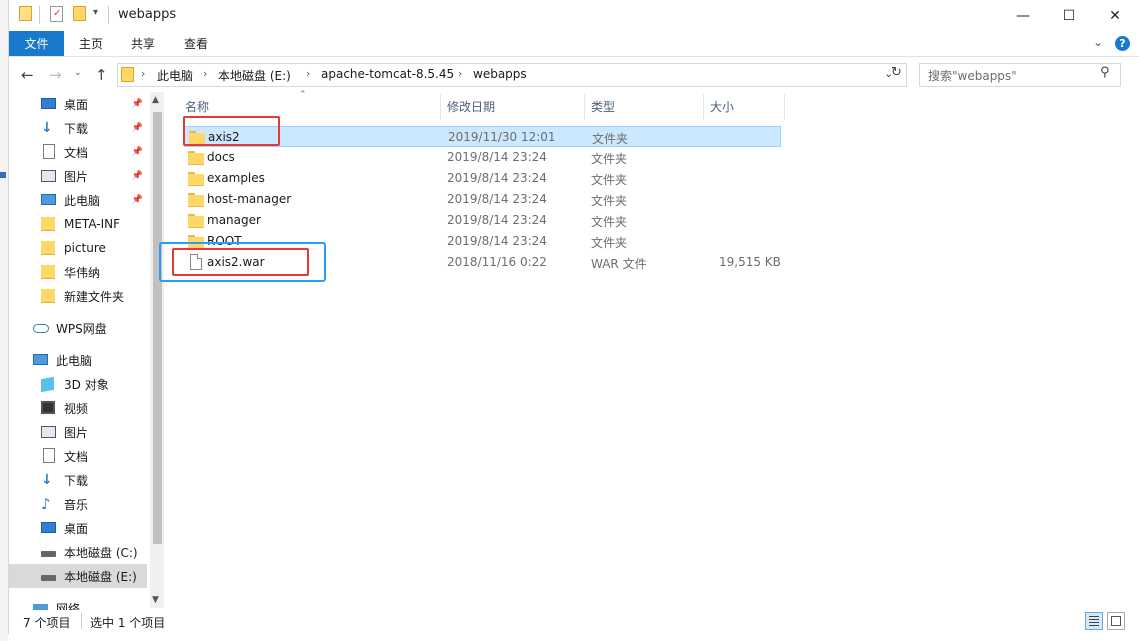 This screenshot has width=1139, height=641. What do you see at coordinates (78, 104) in the screenshot?
I see `sidebar-item: 桌面 📌` at bounding box center [78, 104].